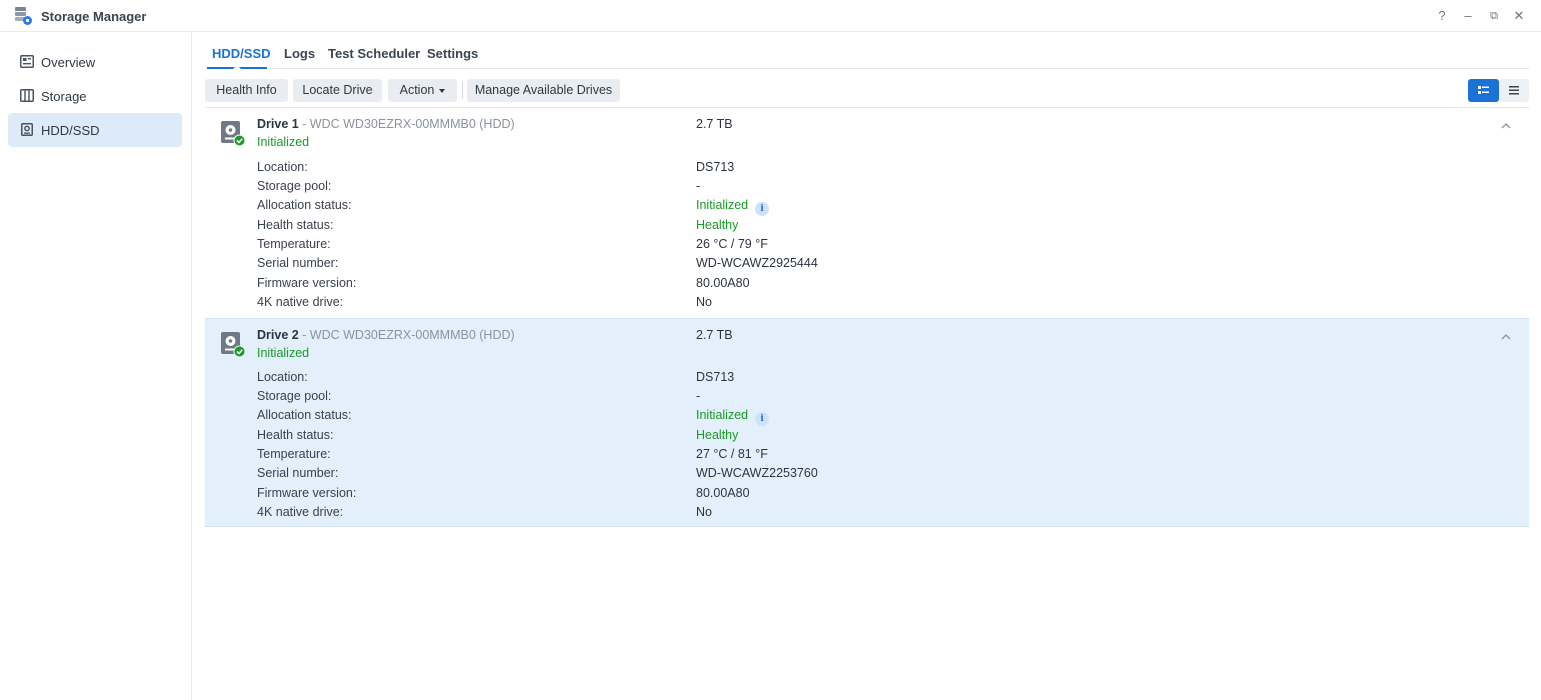  I want to click on drive-title: Drive 2 - WDC WD30EZRX-00MMMB0 (HDD), so click(386, 335).